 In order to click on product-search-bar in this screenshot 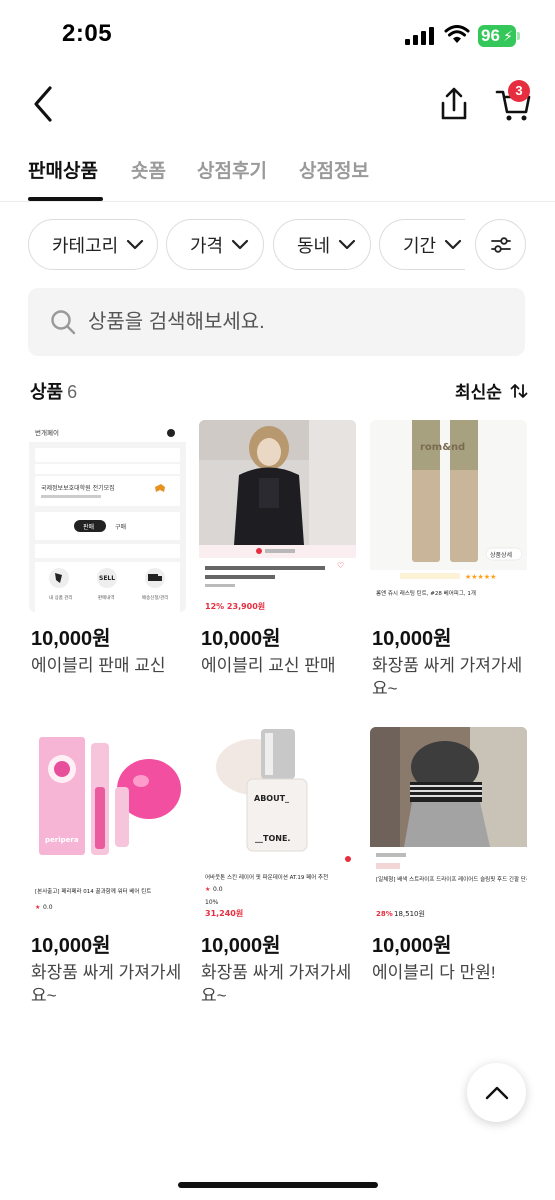, I will do `click(276, 322)`.